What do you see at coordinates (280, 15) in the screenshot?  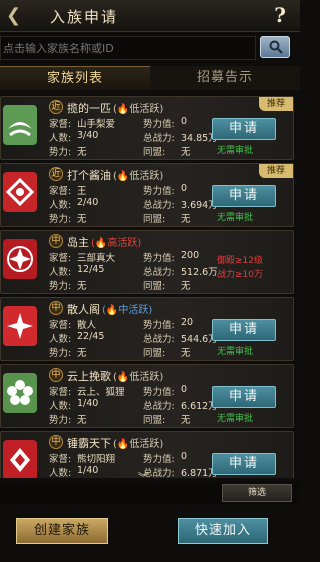 I see `help-button: ?` at bounding box center [280, 15].